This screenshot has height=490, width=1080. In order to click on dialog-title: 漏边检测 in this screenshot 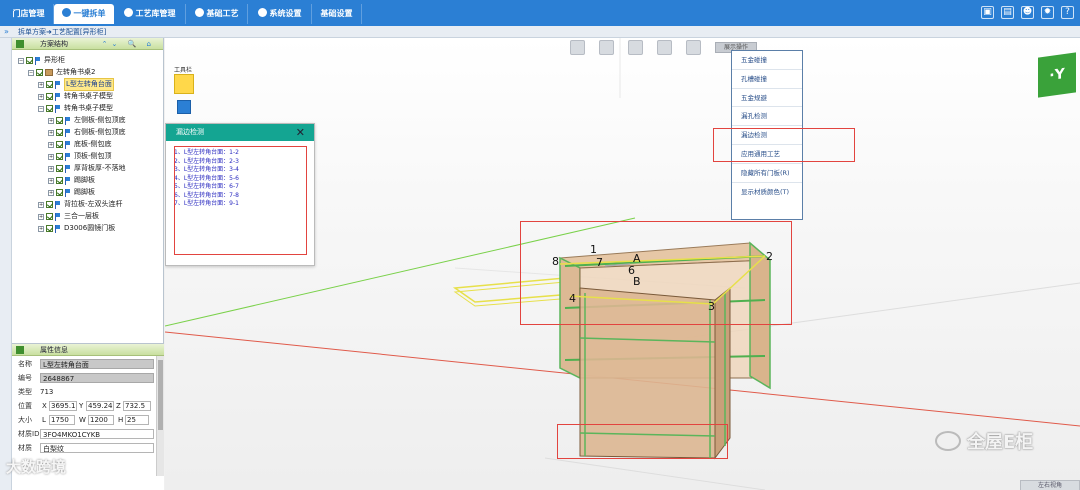, I will do `click(190, 132)`.